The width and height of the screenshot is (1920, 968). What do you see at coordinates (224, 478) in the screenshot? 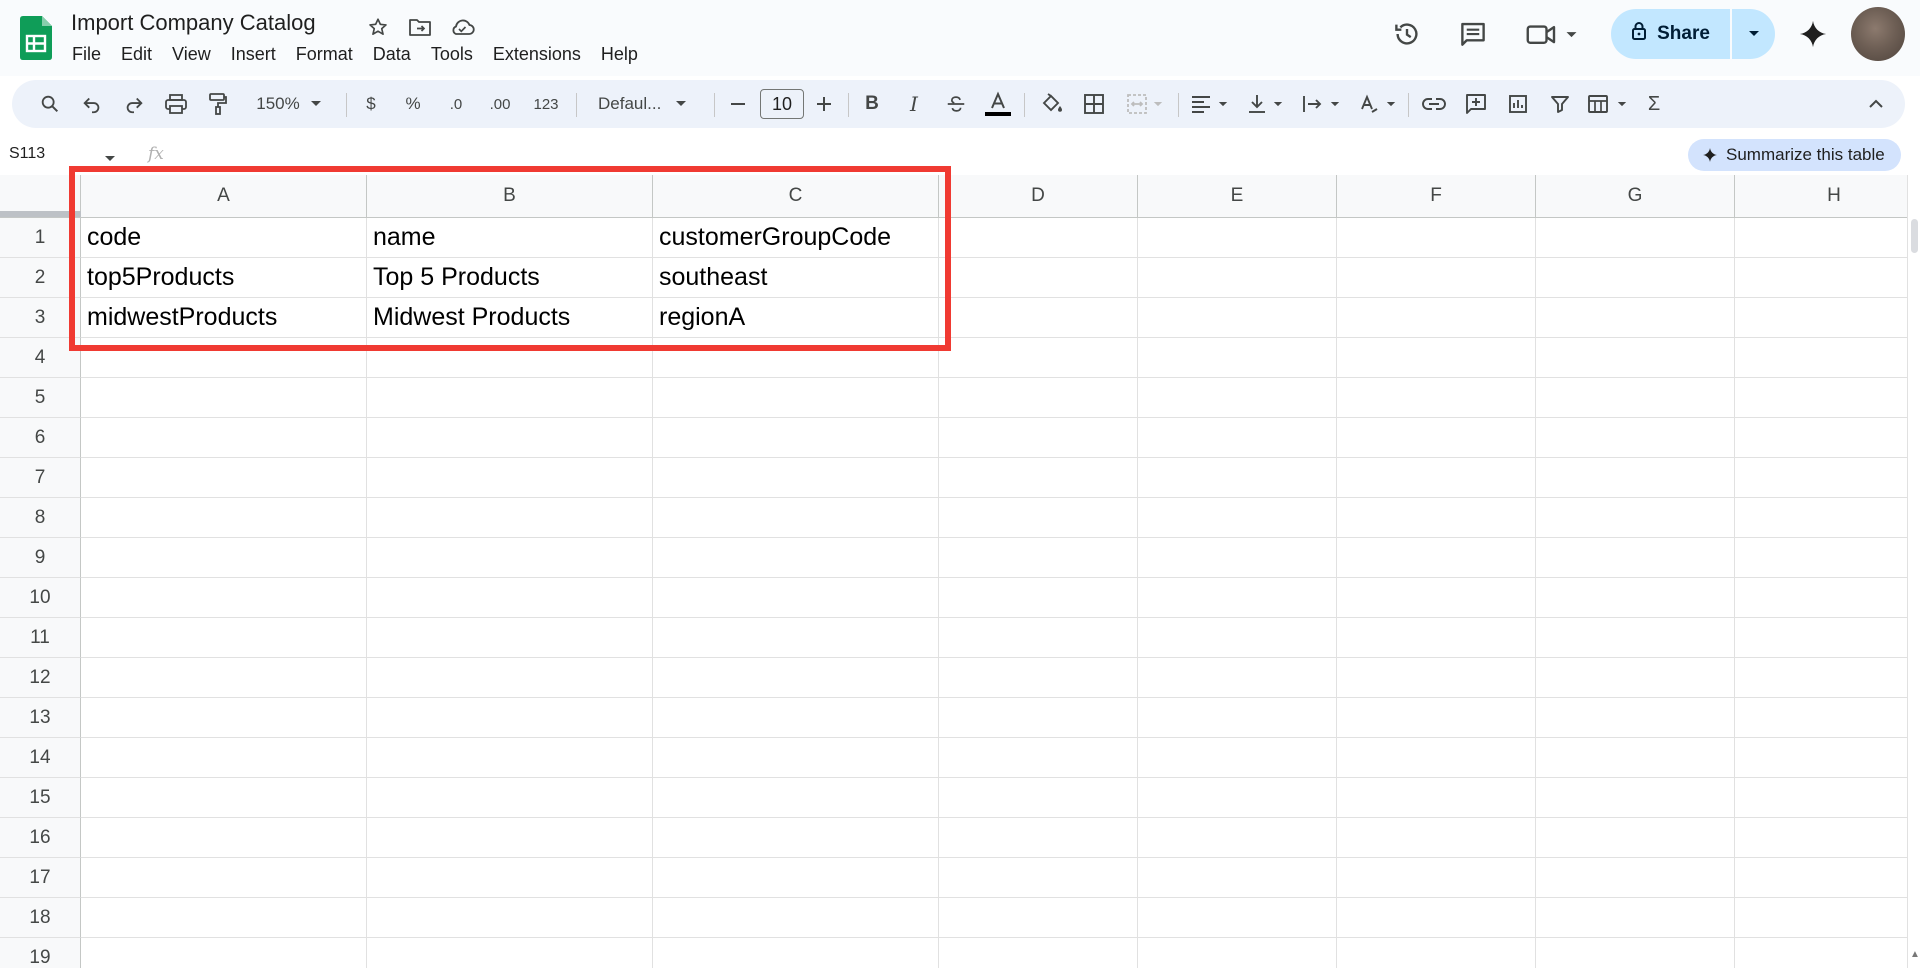
I see `cell-a7` at bounding box center [224, 478].